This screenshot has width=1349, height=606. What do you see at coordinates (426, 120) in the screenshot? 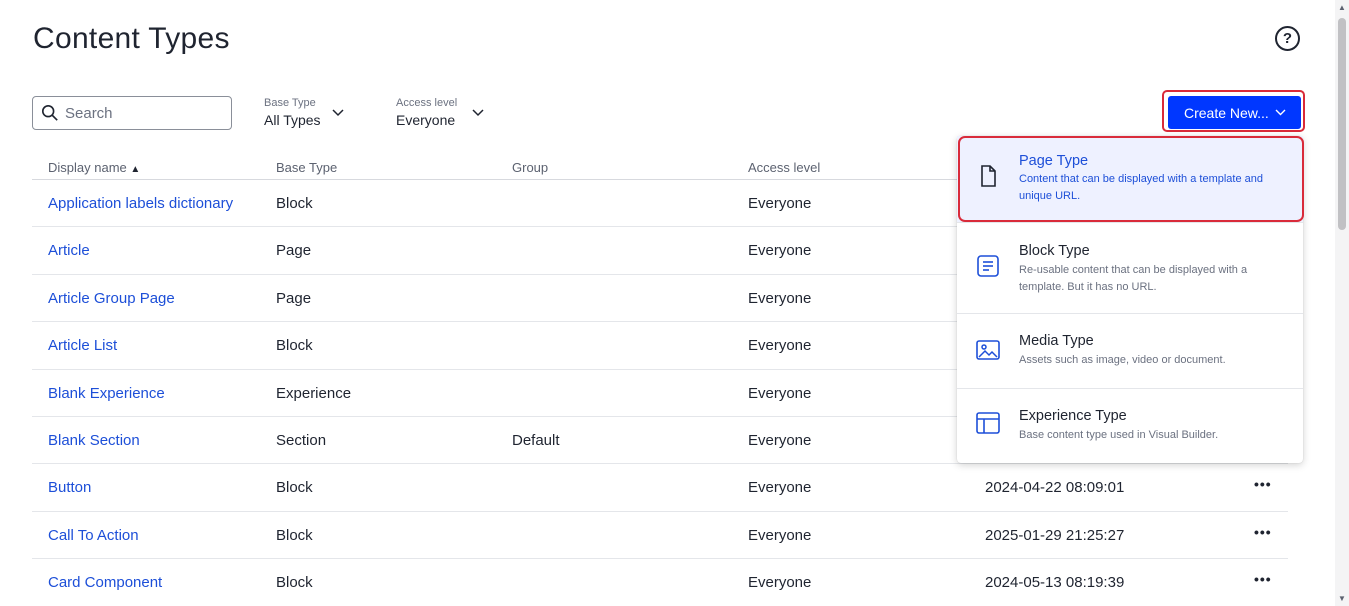
I see `access-level-filter-value: Everyone` at bounding box center [426, 120].